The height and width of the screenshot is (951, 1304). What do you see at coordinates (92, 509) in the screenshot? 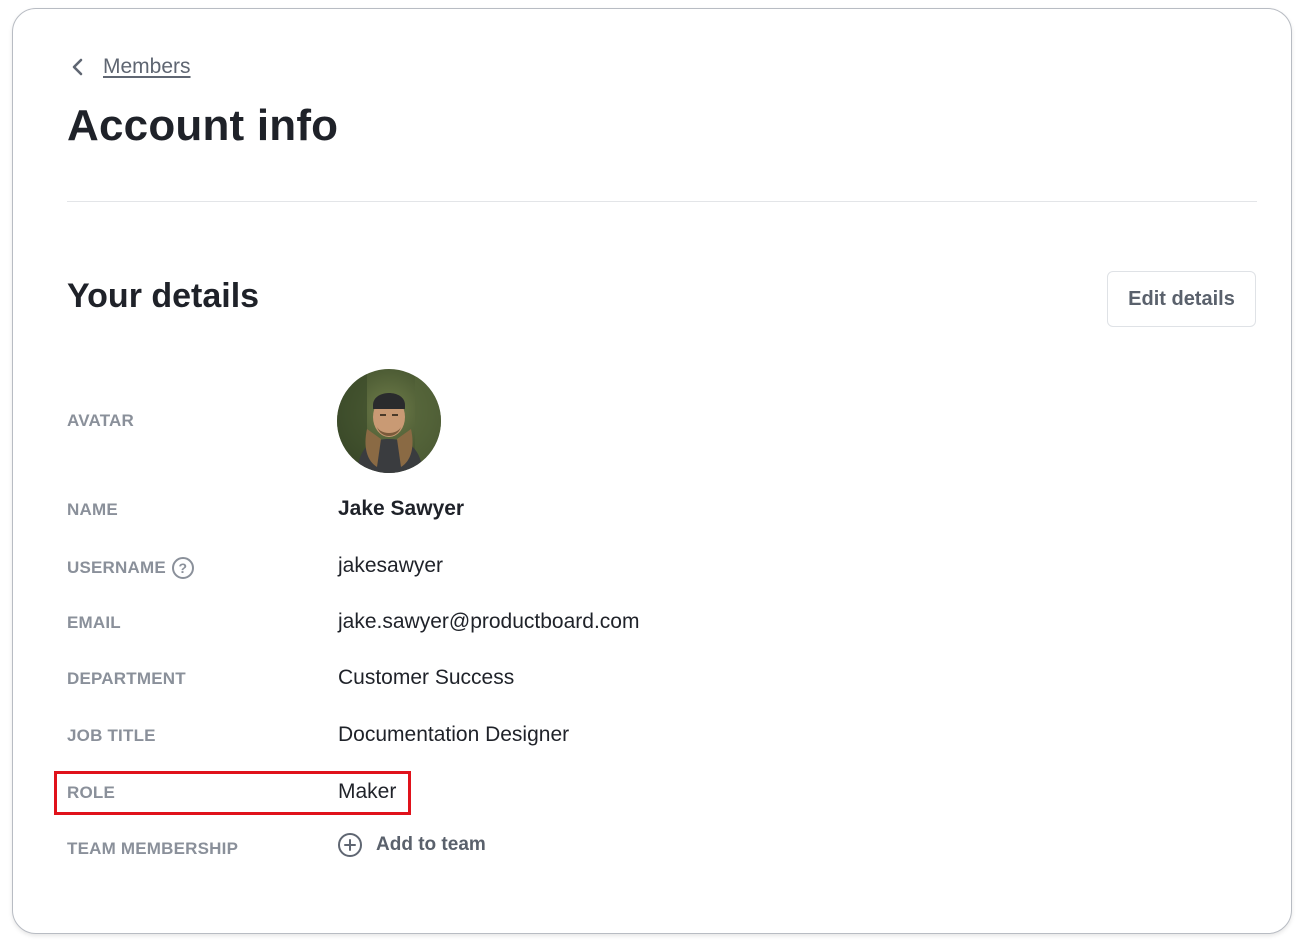
I see `name-label: NAME` at bounding box center [92, 509].